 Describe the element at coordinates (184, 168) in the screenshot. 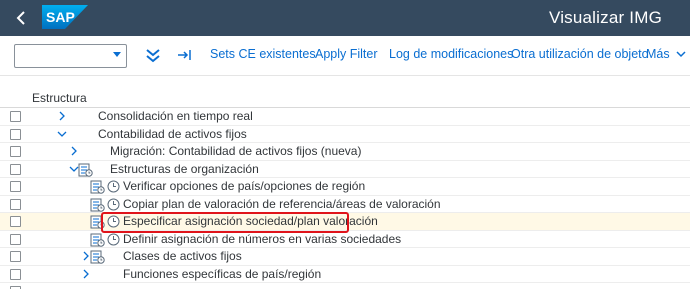

I see `tree-node-label: Estructuras de organización` at that location.